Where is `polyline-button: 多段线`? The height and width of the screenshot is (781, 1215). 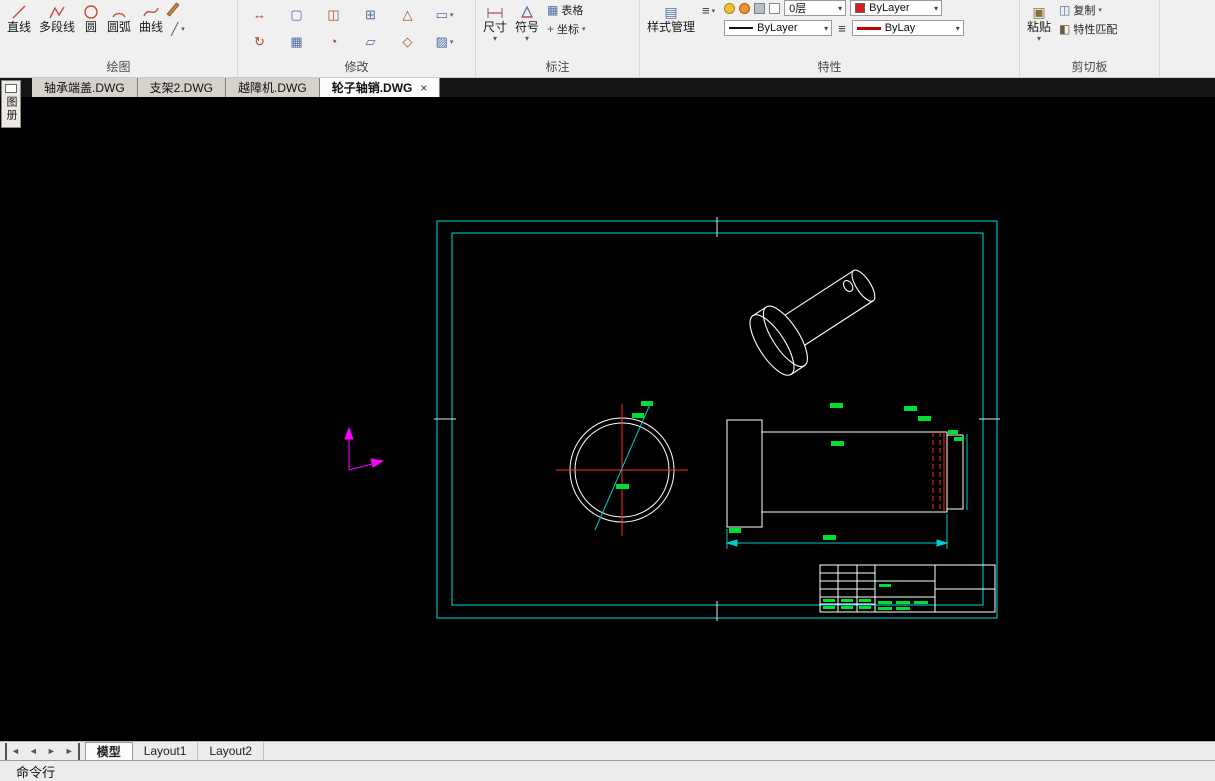 polyline-button: 多段线 is located at coordinates (57, 17).